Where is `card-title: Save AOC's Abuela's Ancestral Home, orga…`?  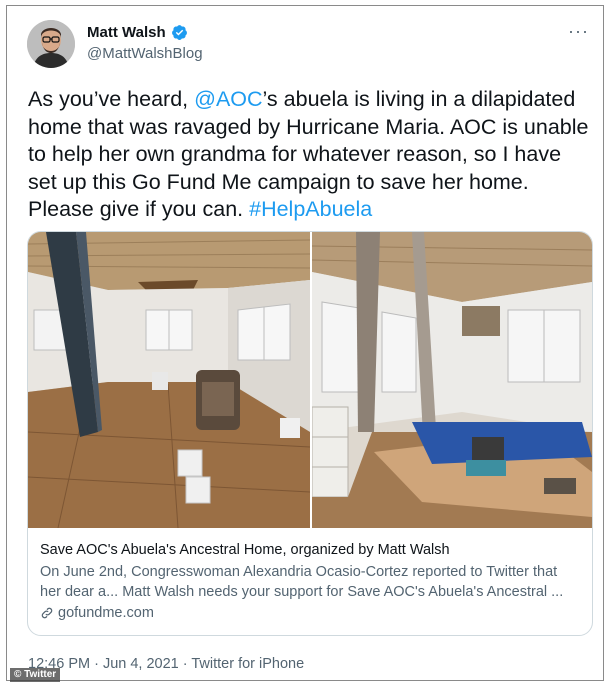
card-title: Save AOC's Abuela's Ancestral Home, orga… is located at coordinates (310, 550).